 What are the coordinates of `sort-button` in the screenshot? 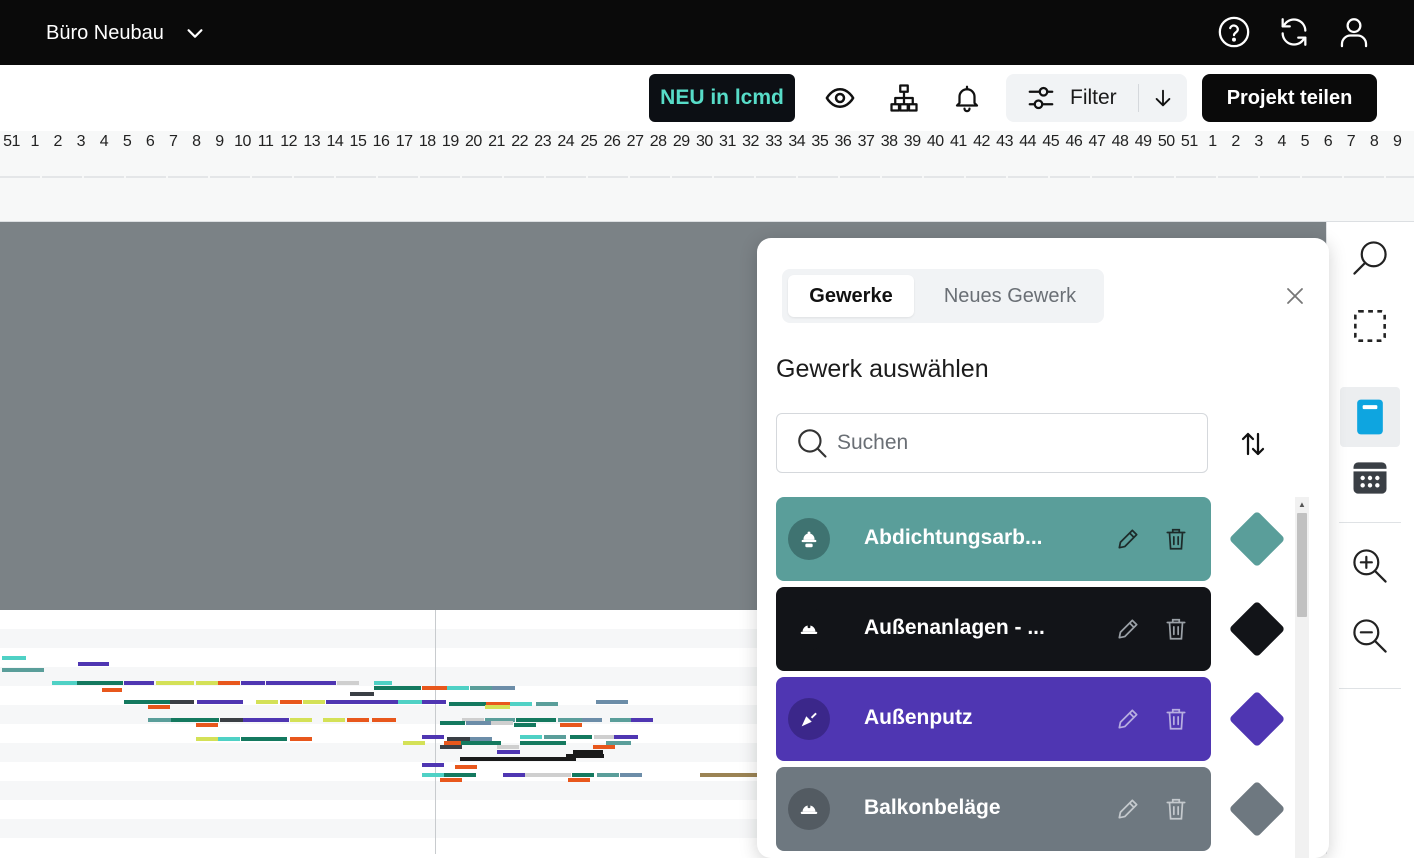 It's located at (1253, 444).